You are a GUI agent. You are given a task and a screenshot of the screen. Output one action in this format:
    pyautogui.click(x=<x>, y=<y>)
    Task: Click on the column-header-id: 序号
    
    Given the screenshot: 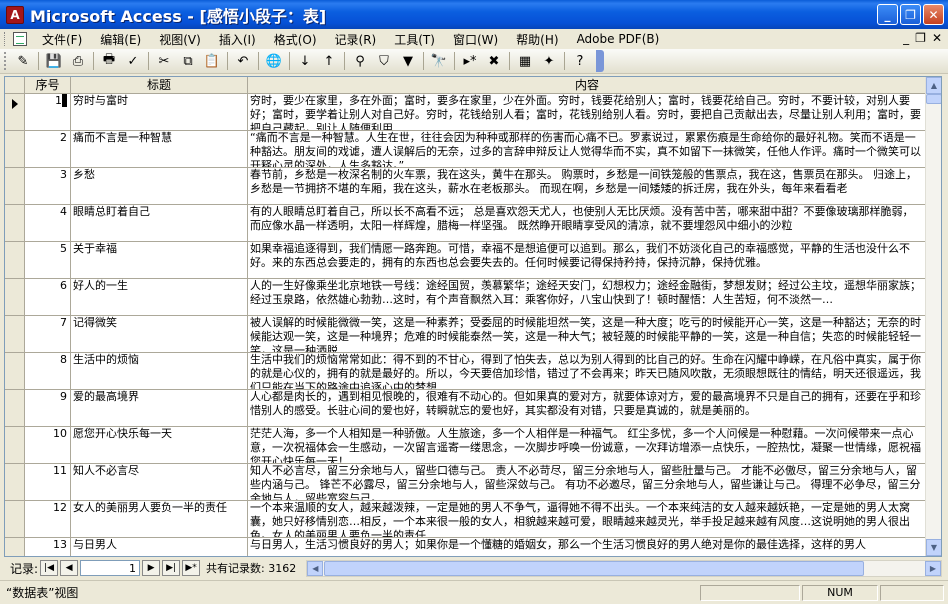 What is the action you would take?
    pyautogui.click(x=48, y=85)
    